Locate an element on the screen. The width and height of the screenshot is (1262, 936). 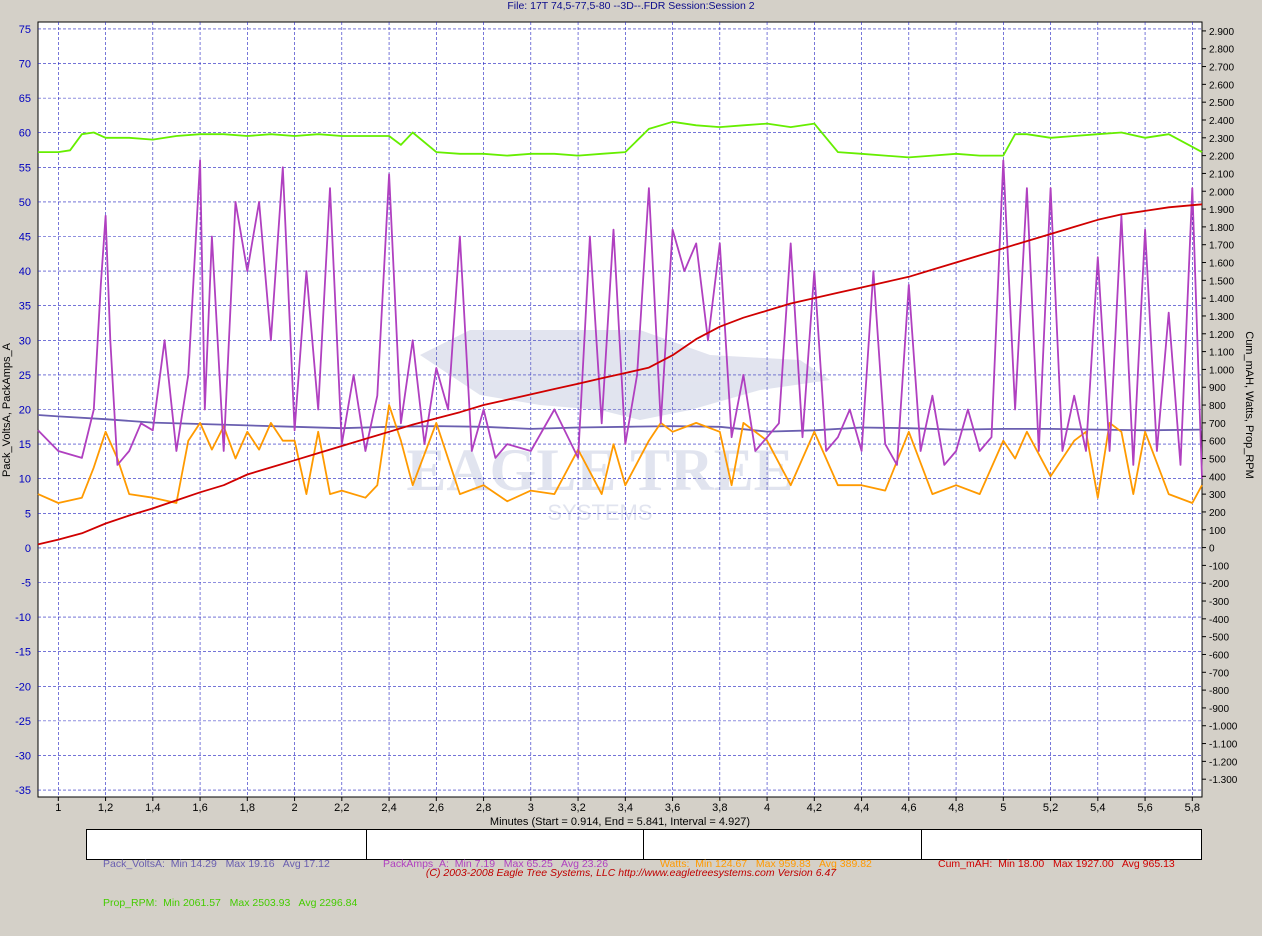
right-tick-label: 2.100 is located at coordinates (1221, 174).